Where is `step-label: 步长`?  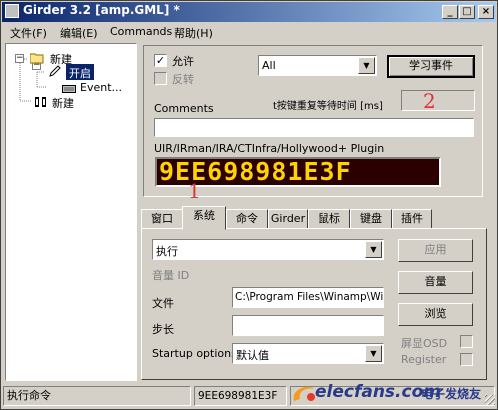 step-label: 步长 is located at coordinates (163, 329).